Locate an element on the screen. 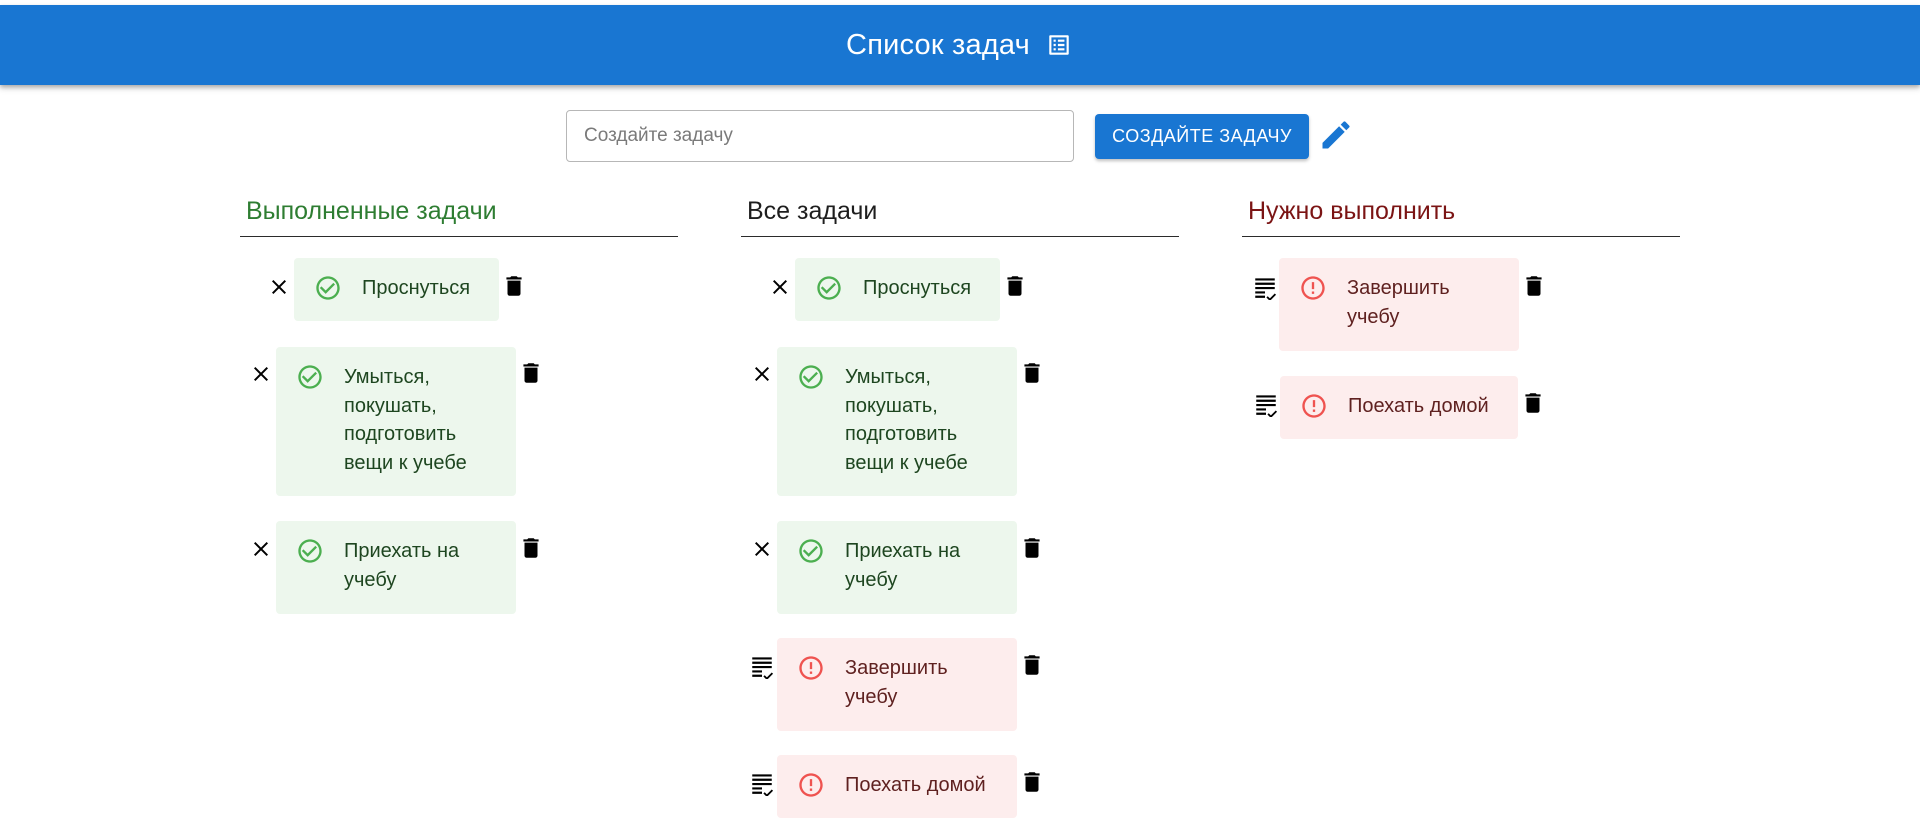 Image resolution: width=1920 pixels, height=828 pixels. column-title: Все задачи is located at coordinates (960, 216).